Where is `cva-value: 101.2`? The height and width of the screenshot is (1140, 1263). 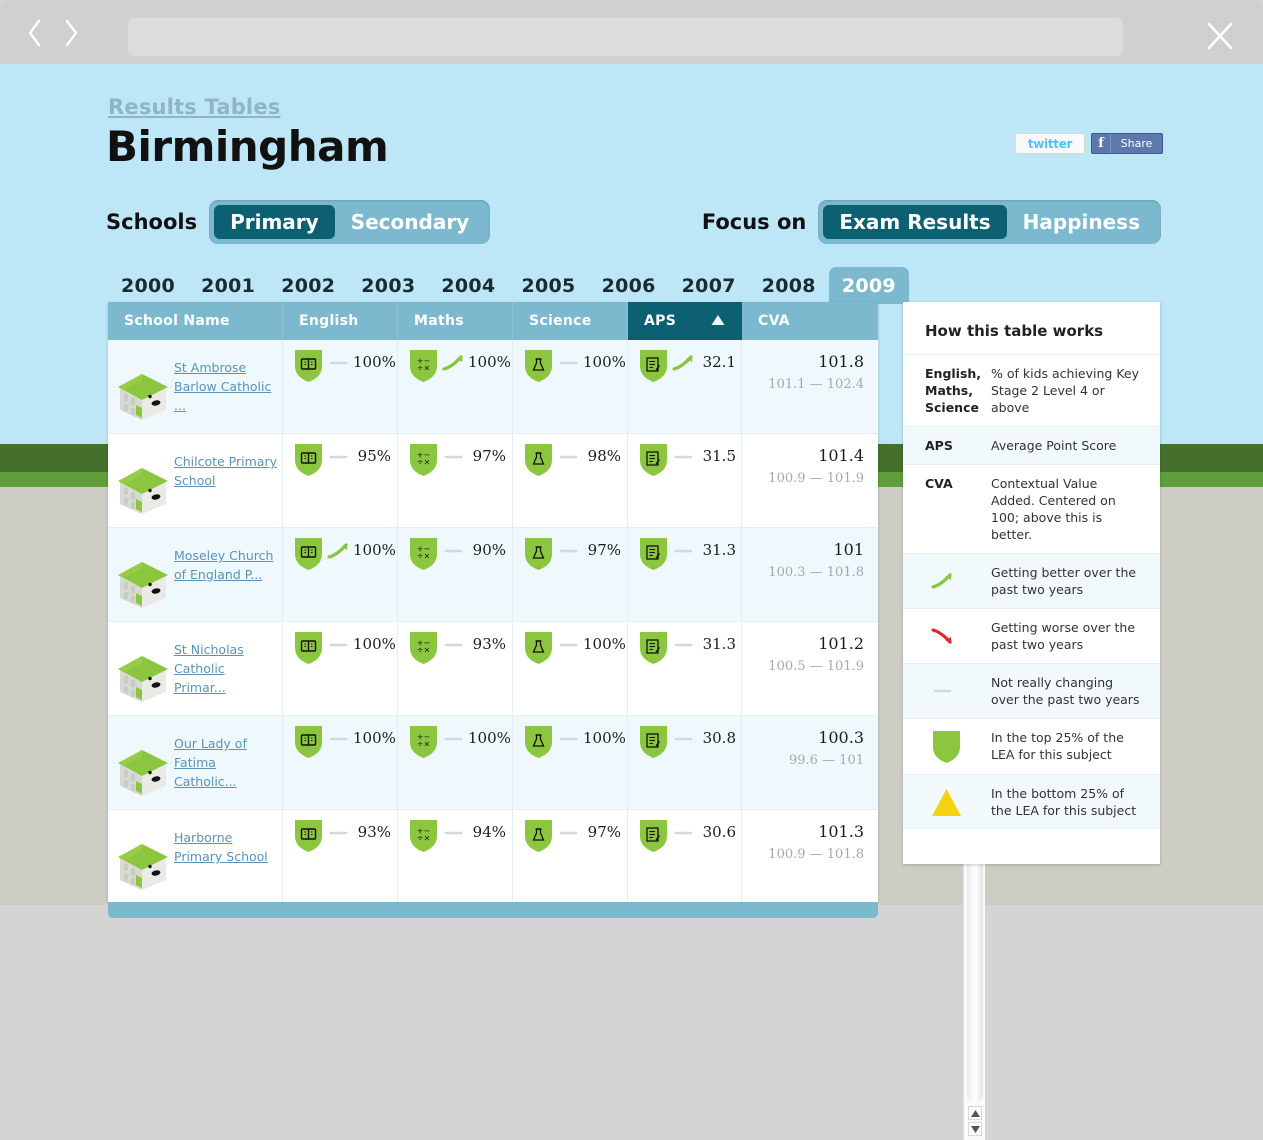
cva-value: 101.2 is located at coordinates (841, 643).